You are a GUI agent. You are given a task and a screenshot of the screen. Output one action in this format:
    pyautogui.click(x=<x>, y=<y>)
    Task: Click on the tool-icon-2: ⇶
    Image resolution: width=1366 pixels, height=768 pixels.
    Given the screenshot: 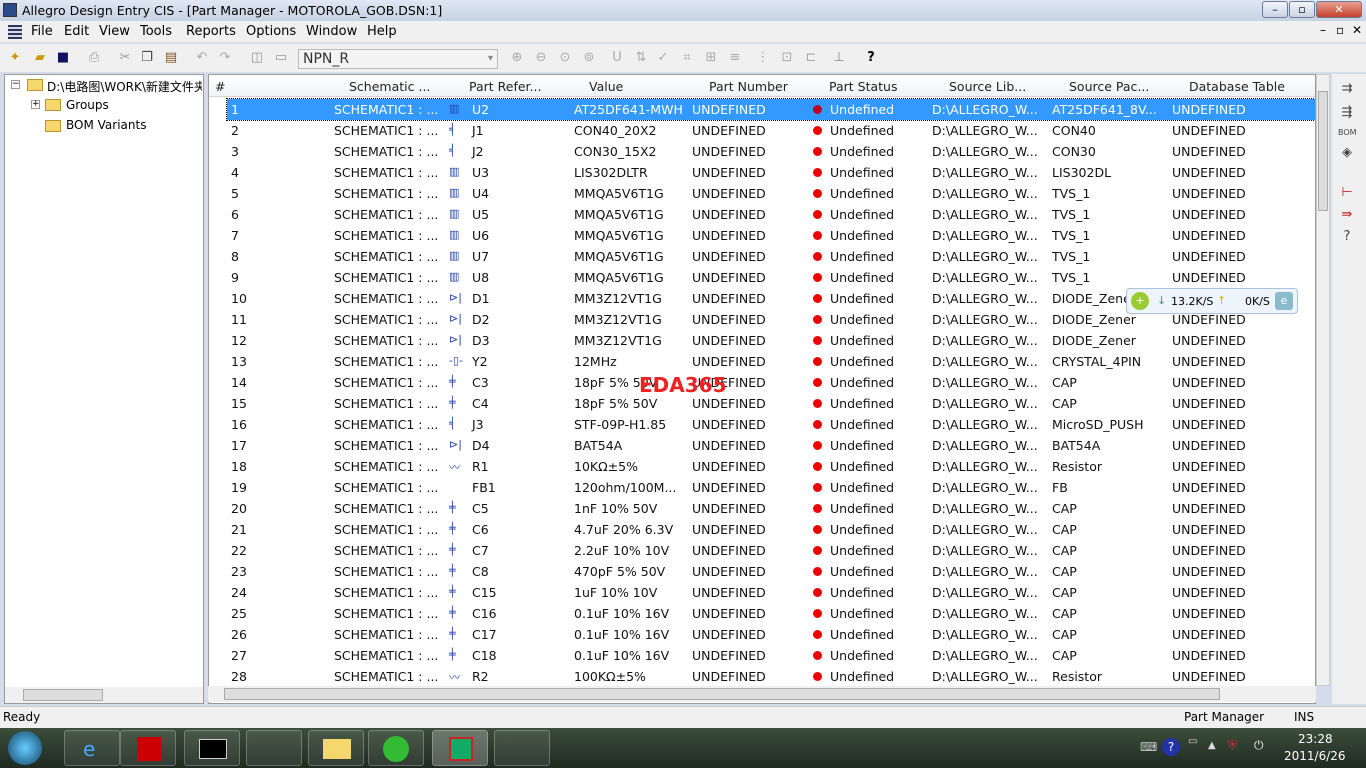 What is the action you would take?
    pyautogui.click(x=1347, y=113)
    